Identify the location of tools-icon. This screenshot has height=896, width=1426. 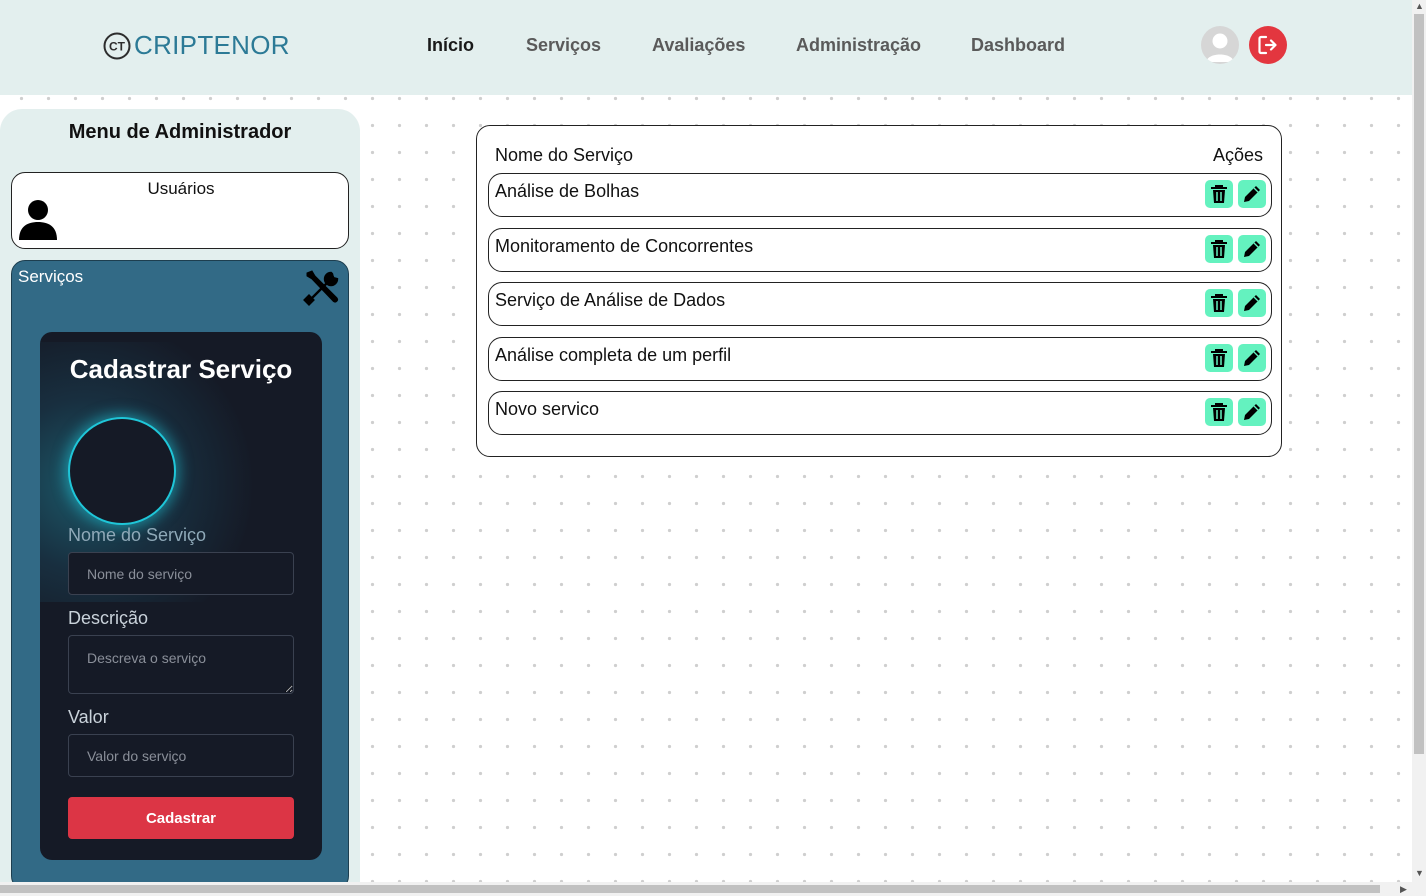
(321, 288).